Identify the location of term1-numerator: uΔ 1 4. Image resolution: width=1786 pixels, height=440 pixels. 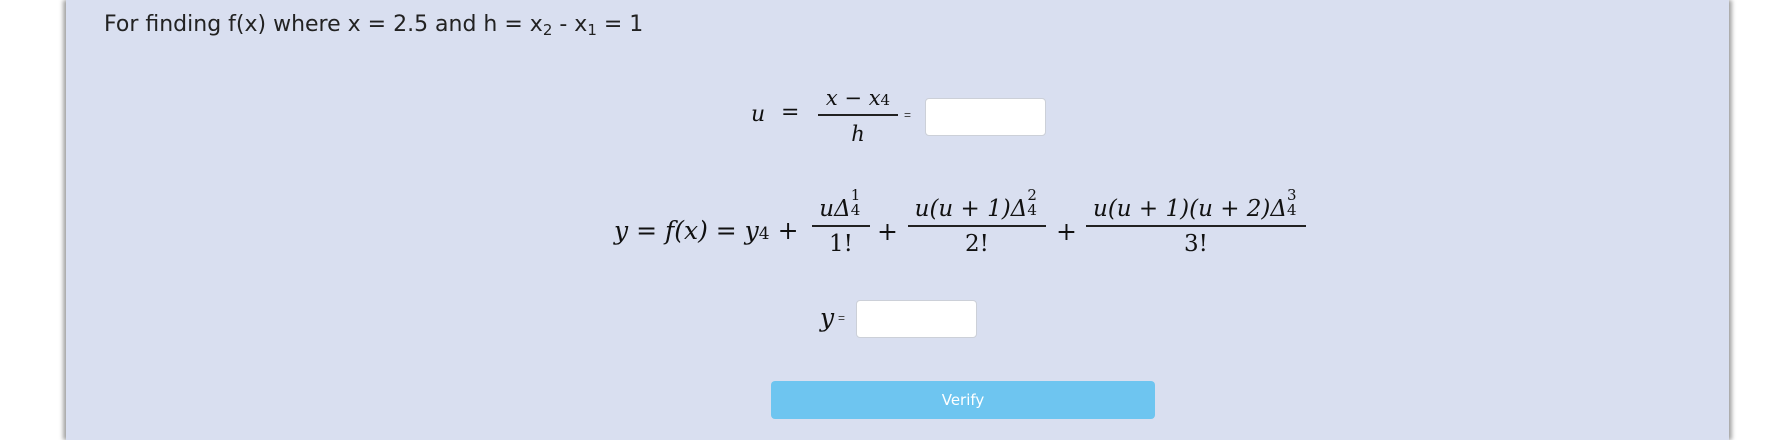
(840, 204).